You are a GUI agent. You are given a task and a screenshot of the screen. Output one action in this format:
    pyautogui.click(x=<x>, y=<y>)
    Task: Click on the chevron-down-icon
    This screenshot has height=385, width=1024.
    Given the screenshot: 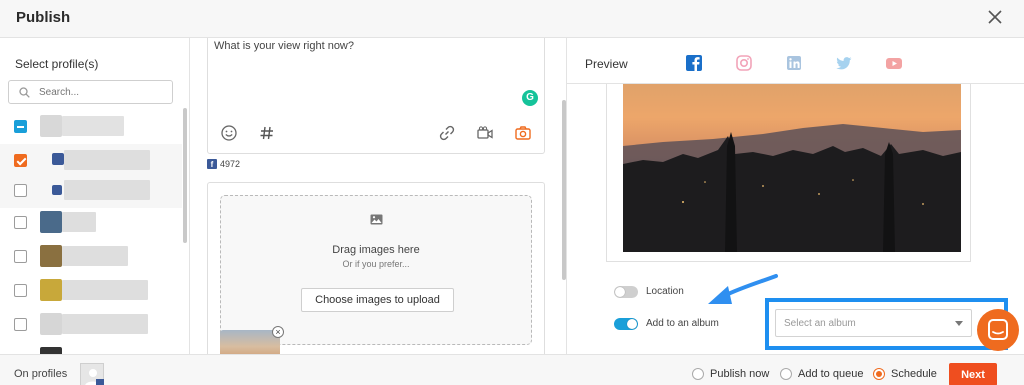 What is the action you would take?
    pyautogui.click(x=959, y=323)
    